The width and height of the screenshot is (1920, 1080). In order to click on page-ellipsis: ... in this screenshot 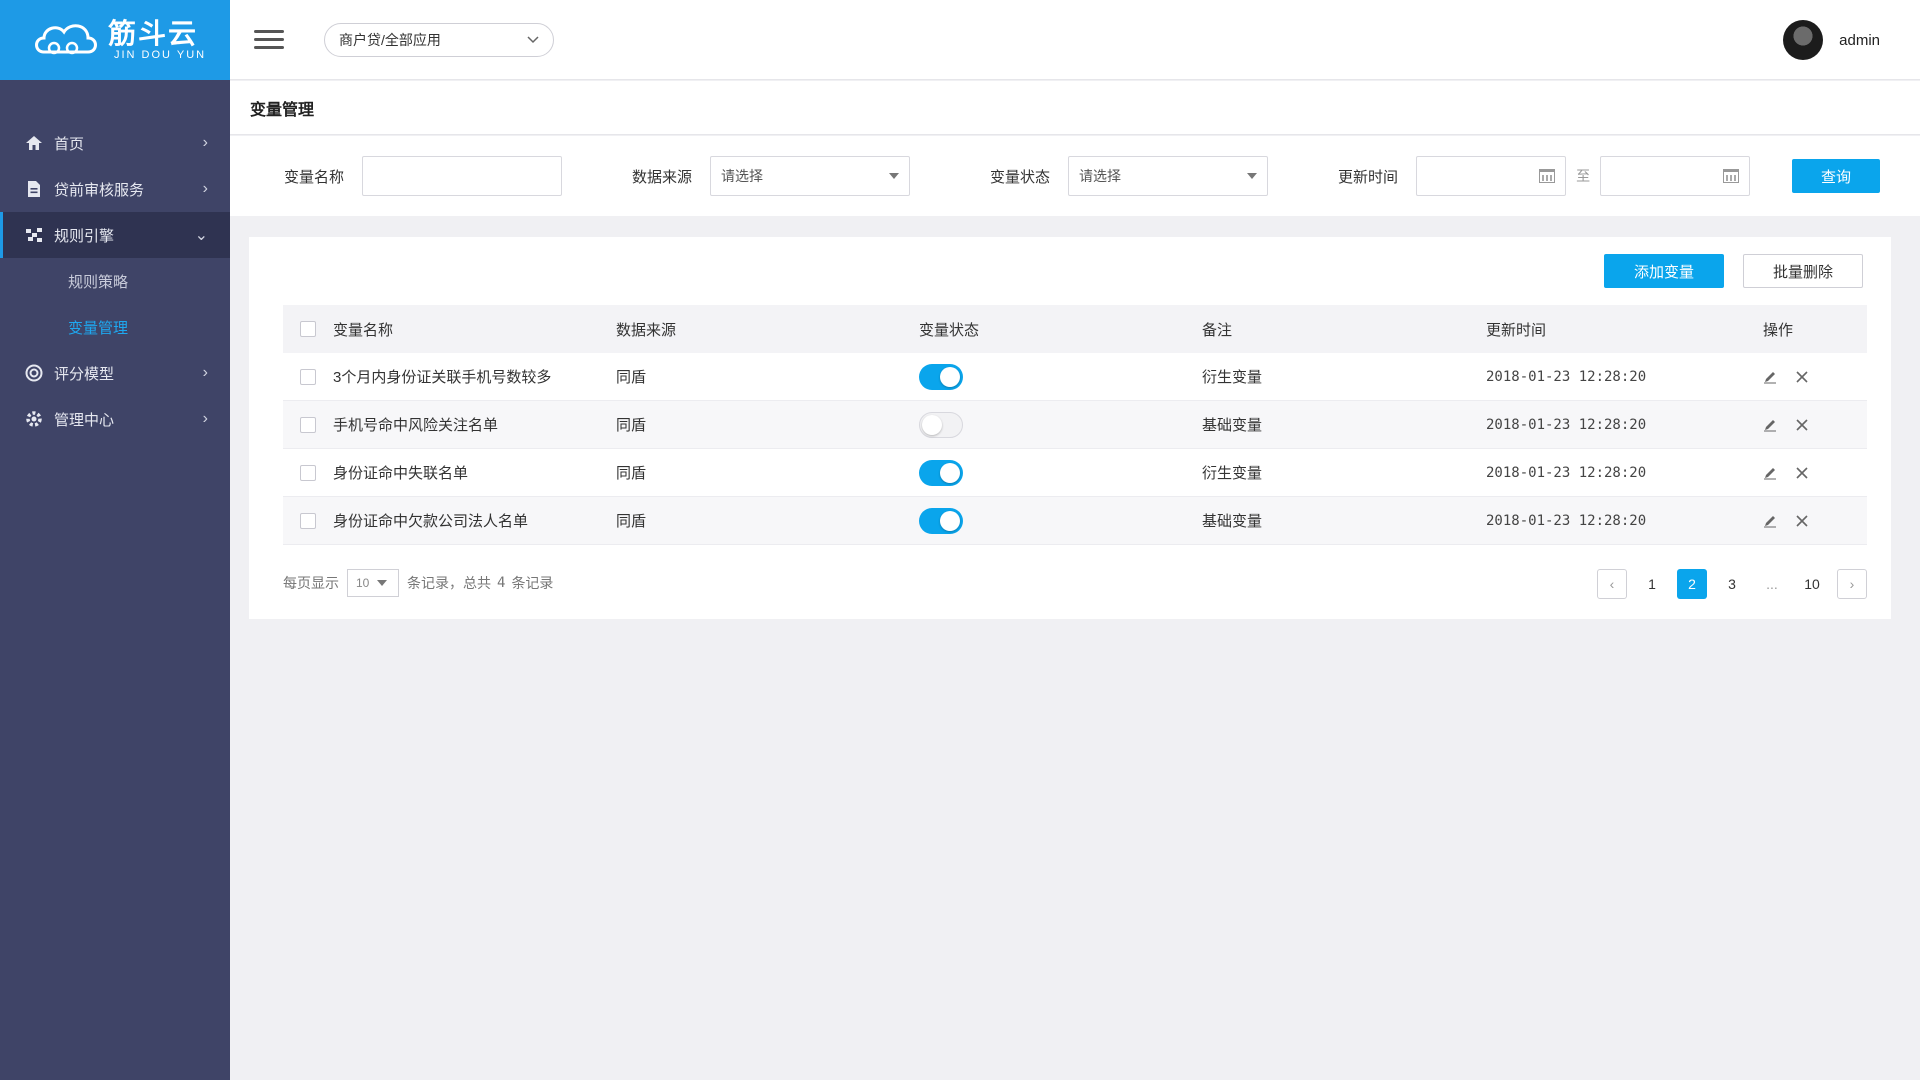, I will do `click(1772, 584)`.